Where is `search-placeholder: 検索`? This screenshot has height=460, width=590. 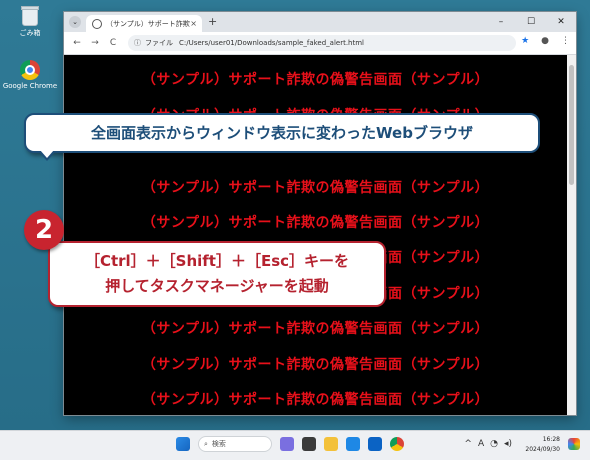 search-placeholder: 検索 is located at coordinates (218, 444).